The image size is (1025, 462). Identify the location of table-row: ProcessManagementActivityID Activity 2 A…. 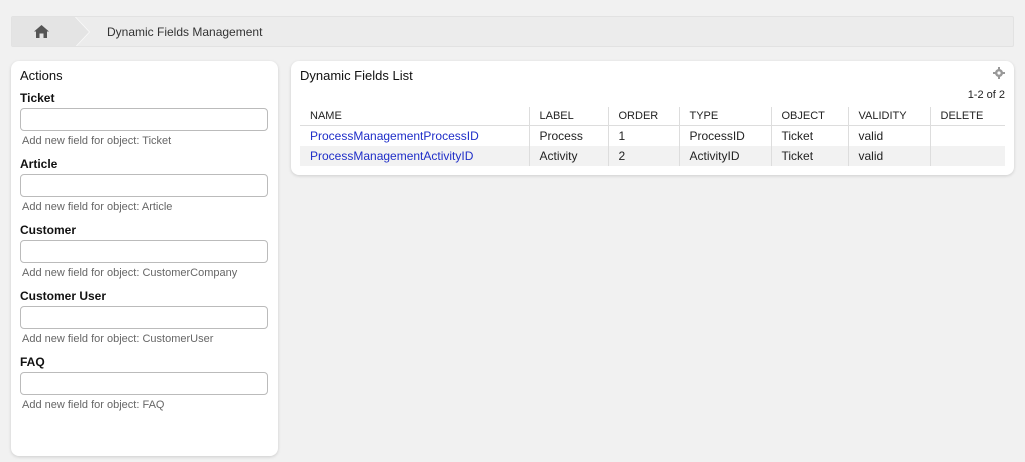
(652, 155).